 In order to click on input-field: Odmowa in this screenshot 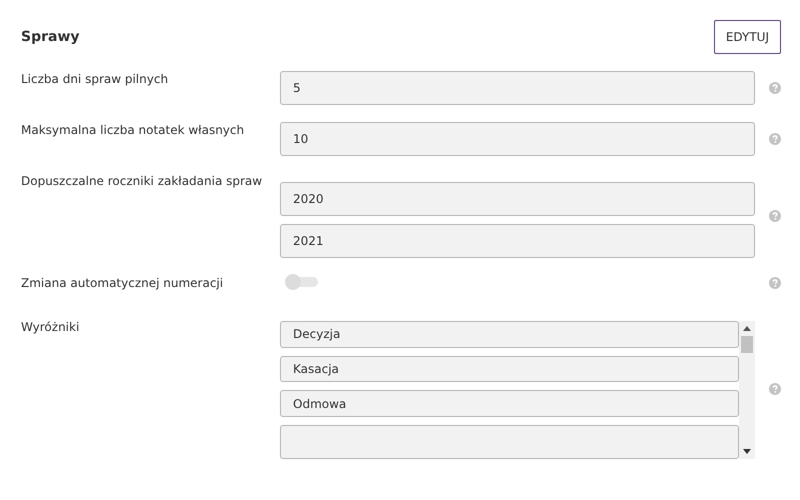, I will do `click(509, 404)`.